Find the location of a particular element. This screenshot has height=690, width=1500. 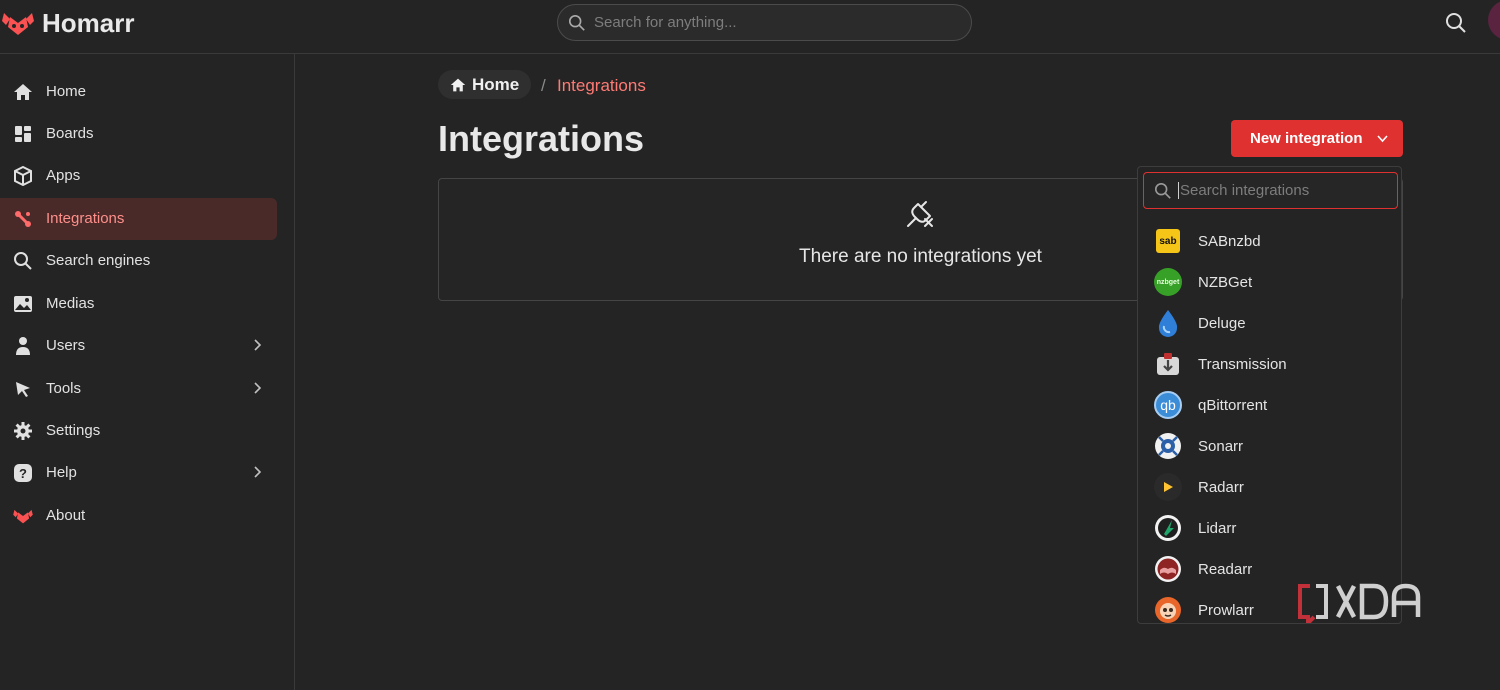

integration-option-qbittorrent: qb qBittorrent is located at coordinates (1269, 405).